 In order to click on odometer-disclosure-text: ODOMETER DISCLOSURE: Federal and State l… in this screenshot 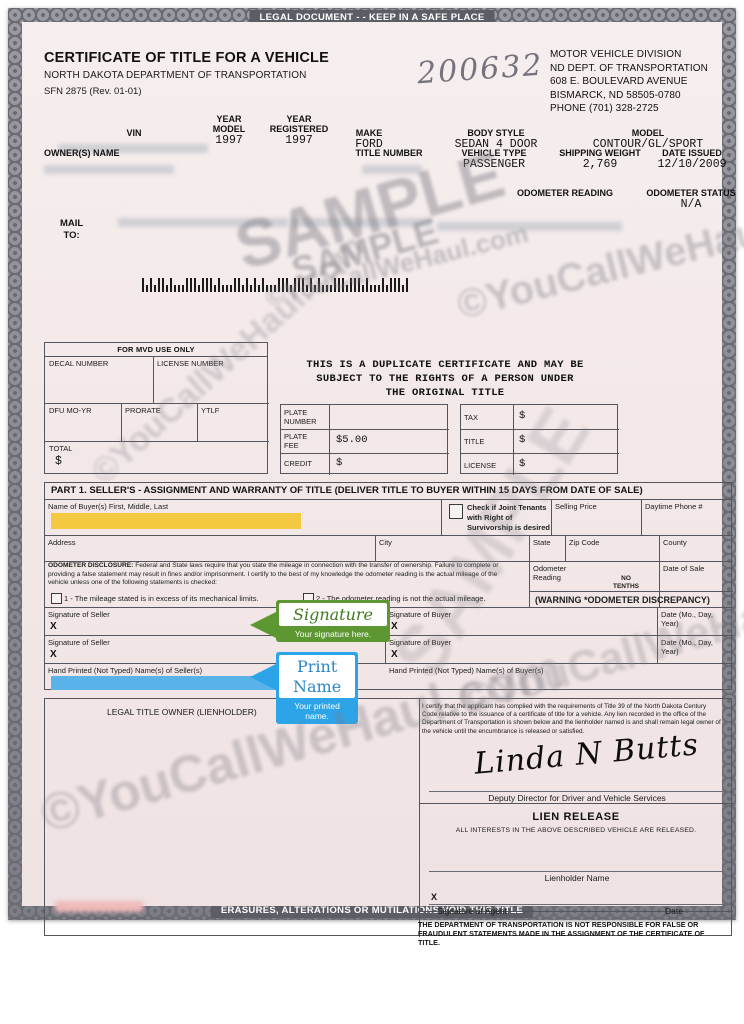, I will do `click(283, 575)`.